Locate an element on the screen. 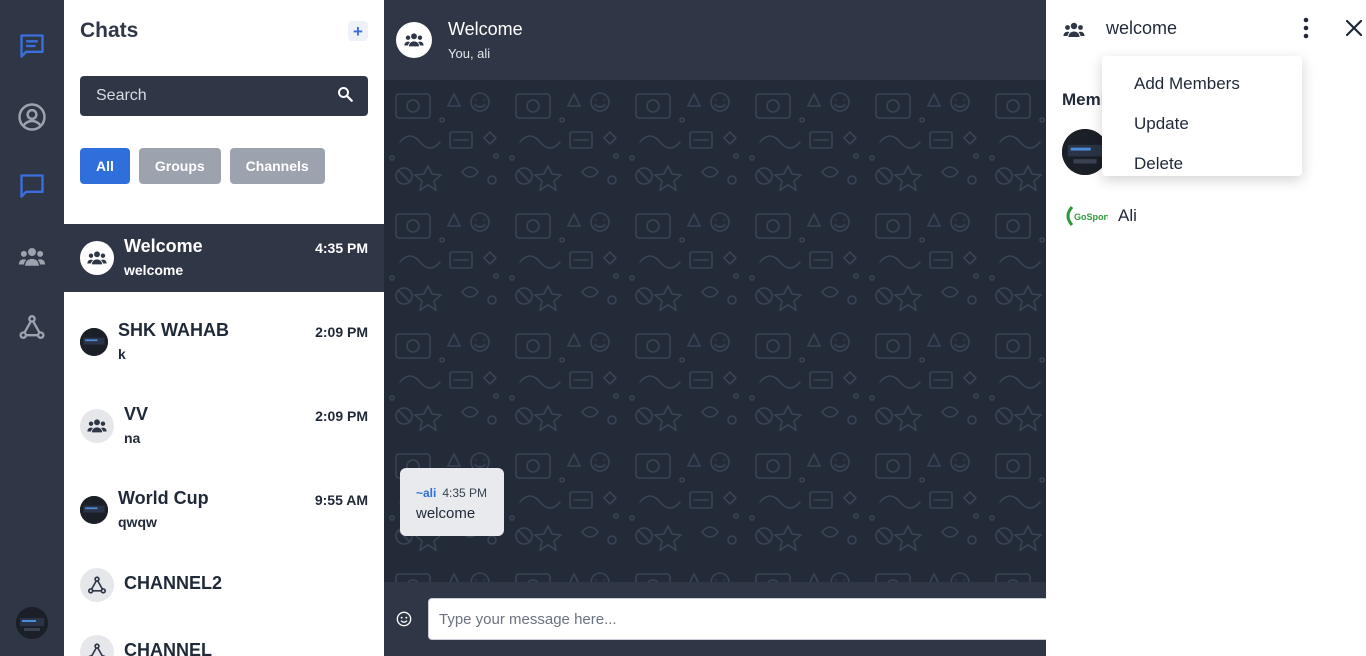 The width and height of the screenshot is (1366, 656). chat-name: Welcome is located at coordinates (163, 246).